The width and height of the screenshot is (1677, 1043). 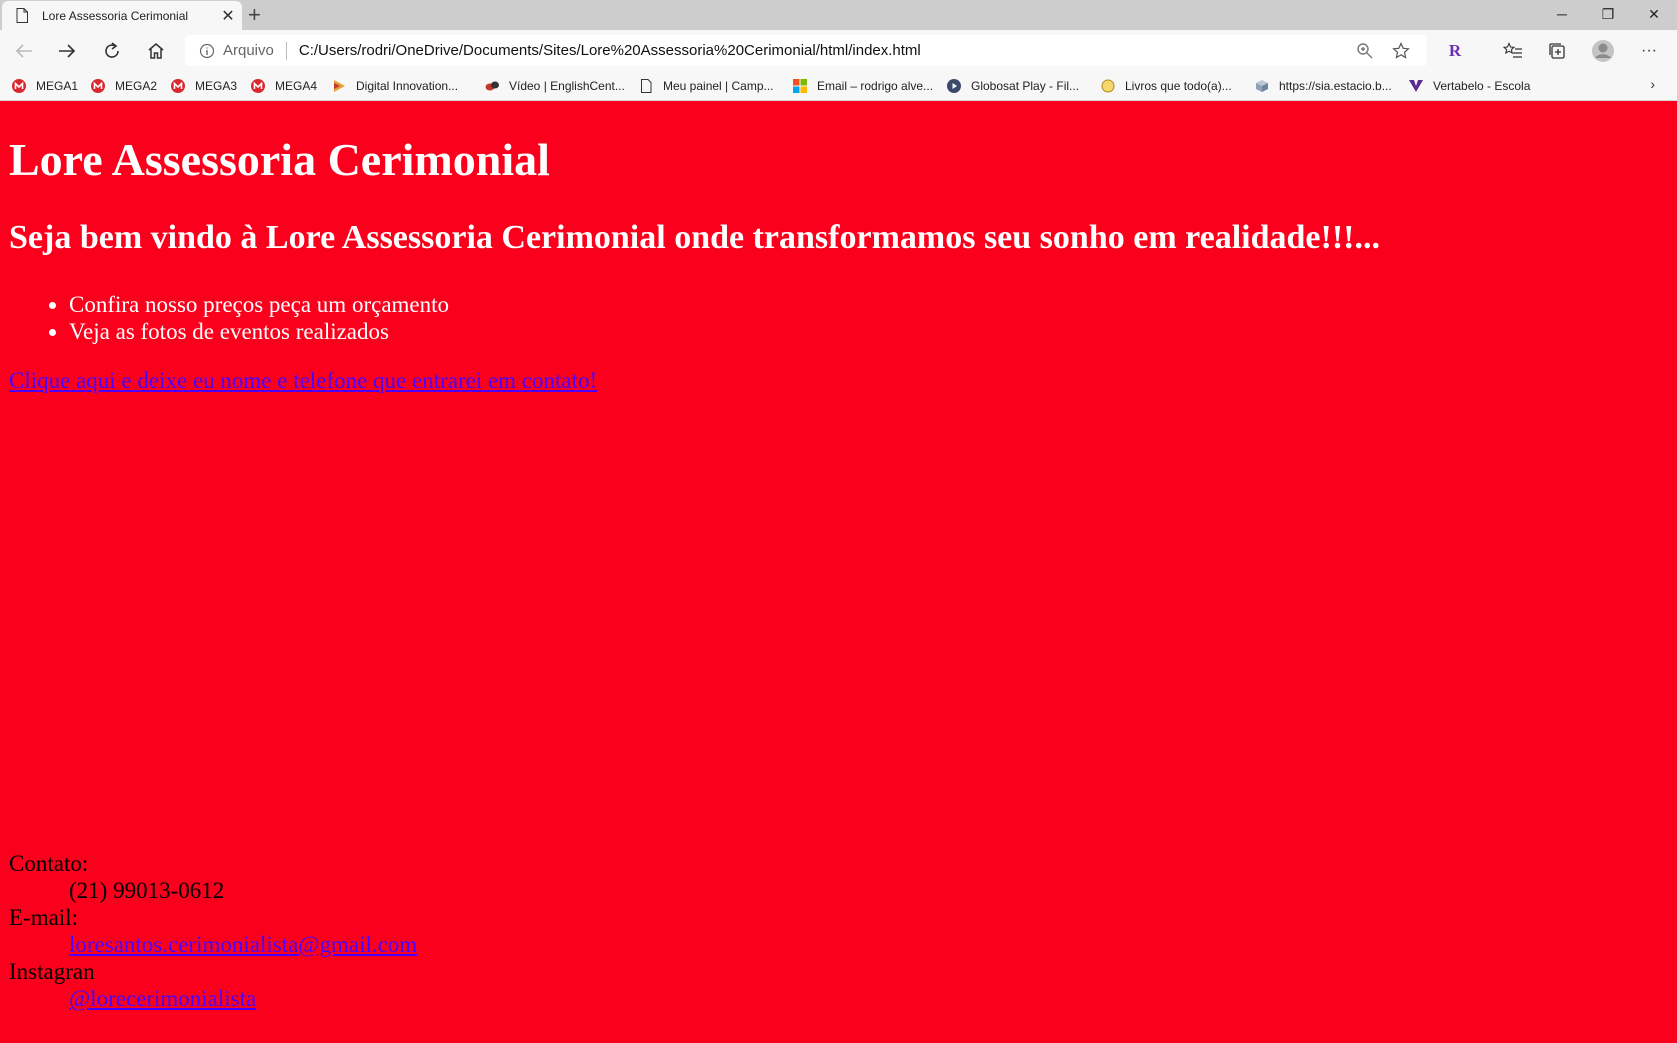 I want to click on bookmark-item: MEGA1, so click(x=45, y=86).